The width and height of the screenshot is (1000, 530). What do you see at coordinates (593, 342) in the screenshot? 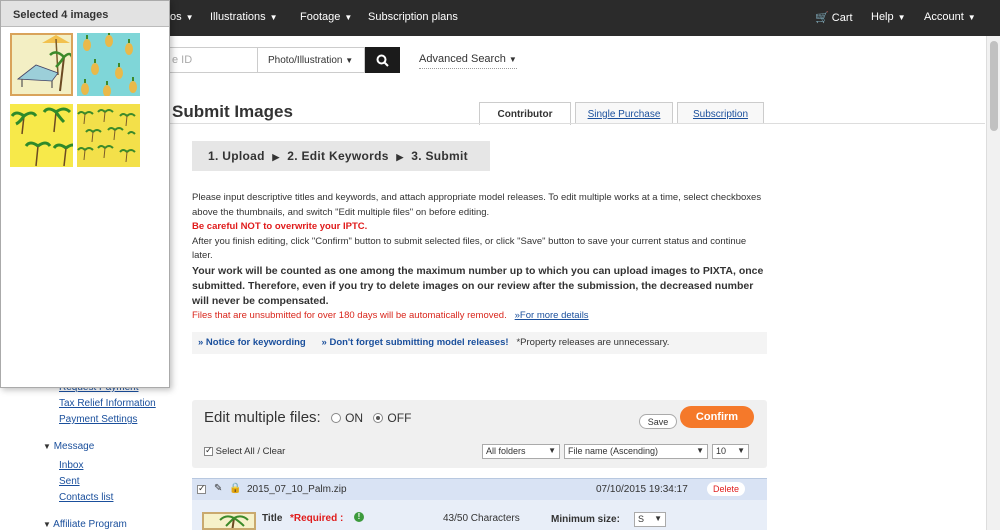
I see `property-release-note: *Property releases are unnecessary.` at bounding box center [593, 342].